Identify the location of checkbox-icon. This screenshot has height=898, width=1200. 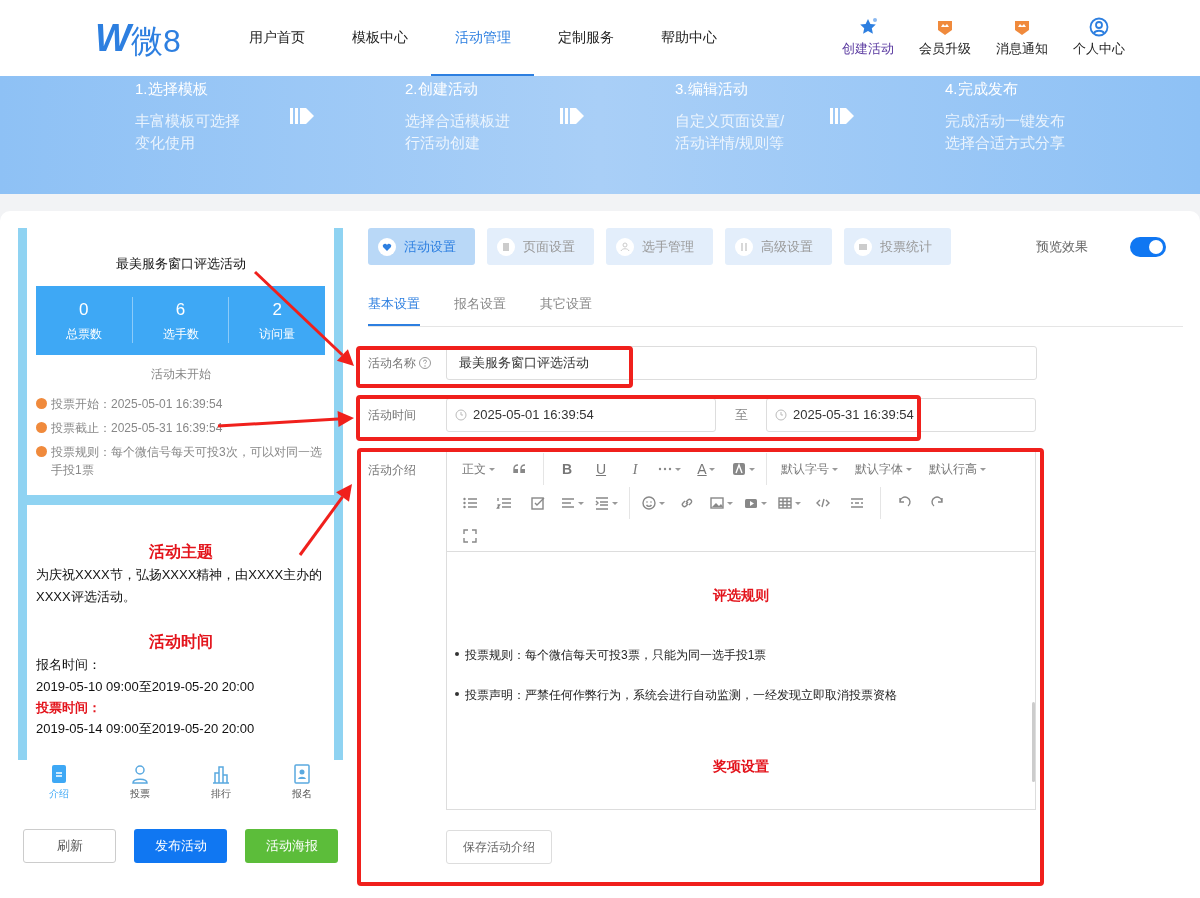
(538, 503).